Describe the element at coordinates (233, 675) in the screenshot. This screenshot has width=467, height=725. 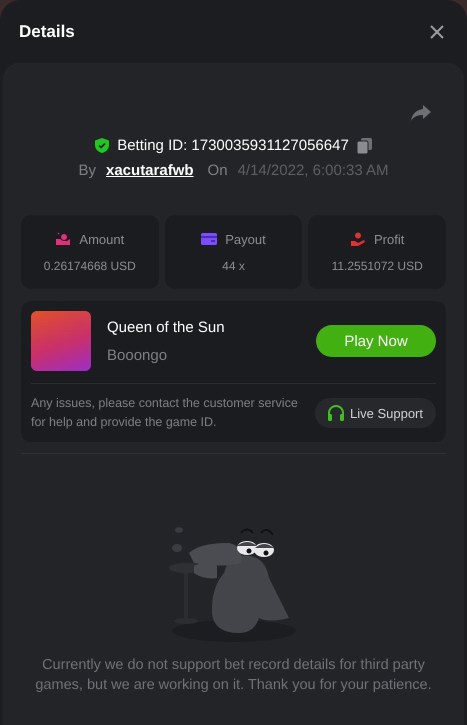
I see `empty-message: Currently we do not support bet record details for third party games, but we are working on it. Thank you for your patience.` at that location.